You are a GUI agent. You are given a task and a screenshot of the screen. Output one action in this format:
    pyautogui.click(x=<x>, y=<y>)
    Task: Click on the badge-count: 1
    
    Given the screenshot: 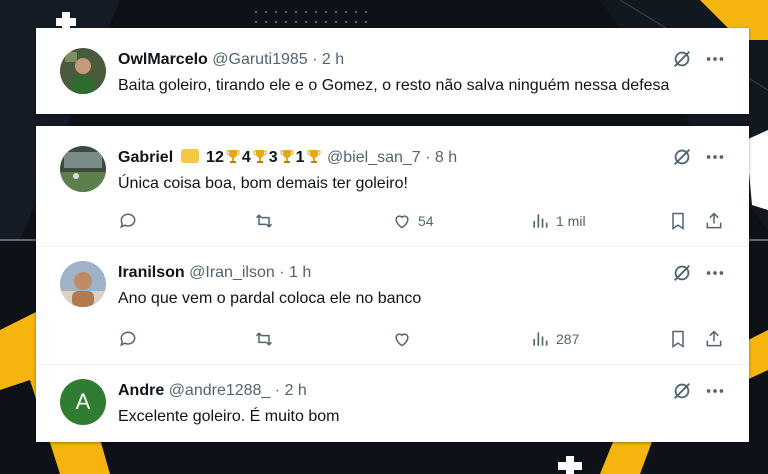 What is the action you would take?
    pyautogui.click(x=300, y=157)
    